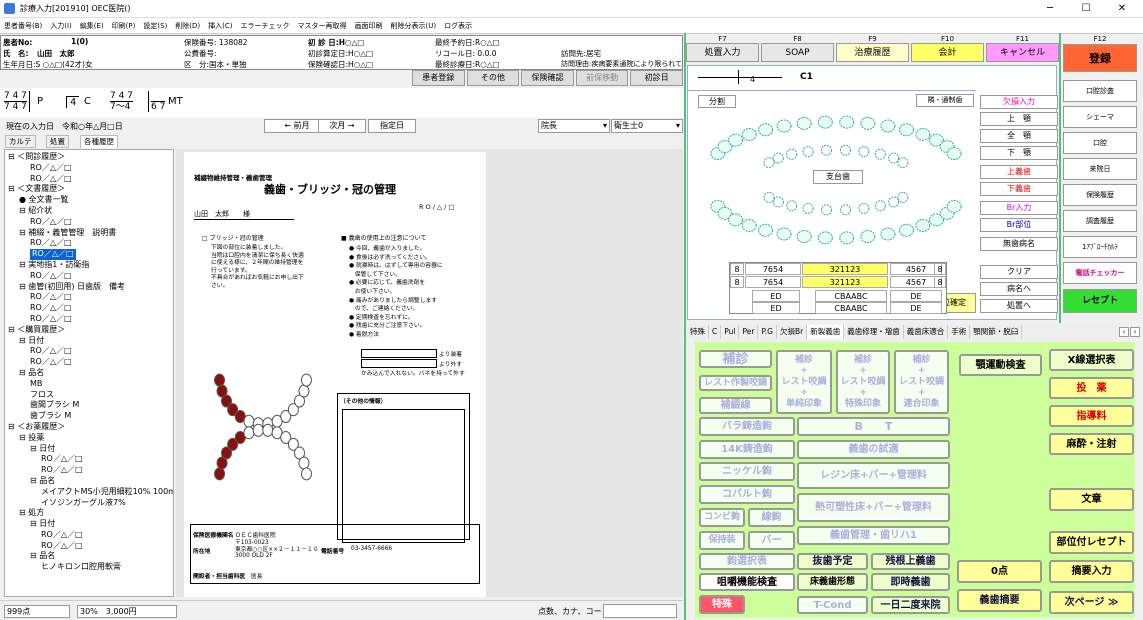 The image size is (1143, 620). What do you see at coordinates (124, 26) in the screenshot?
I see `menu-print: 印刷(P)` at bounding box center [124, 26].